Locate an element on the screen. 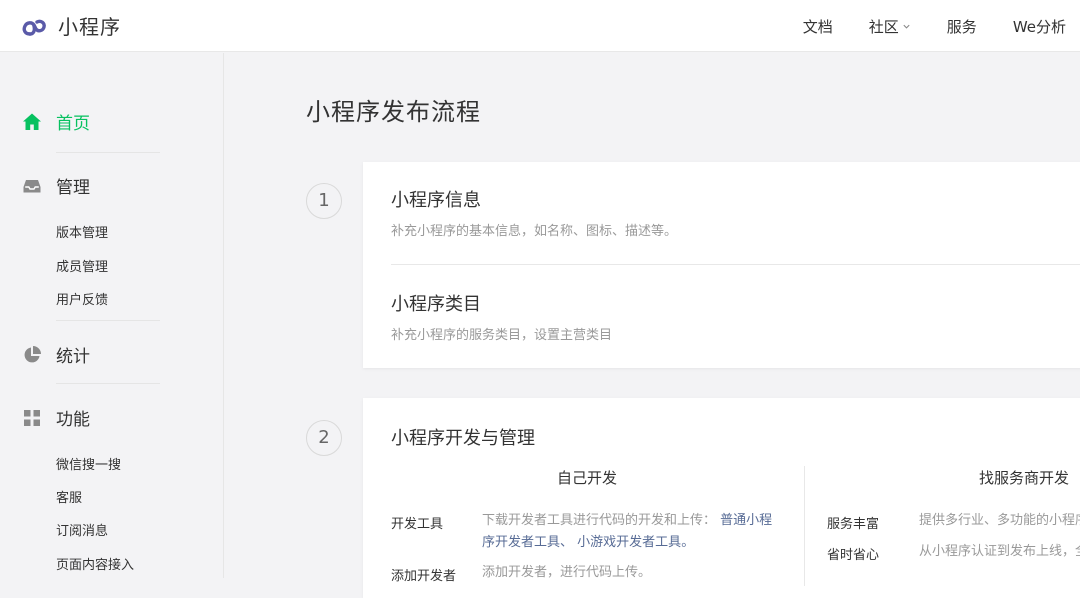 This screenshot has height=598, width=1080. sidebar-item-manage: 管理 is located at coordinates (56, 185).